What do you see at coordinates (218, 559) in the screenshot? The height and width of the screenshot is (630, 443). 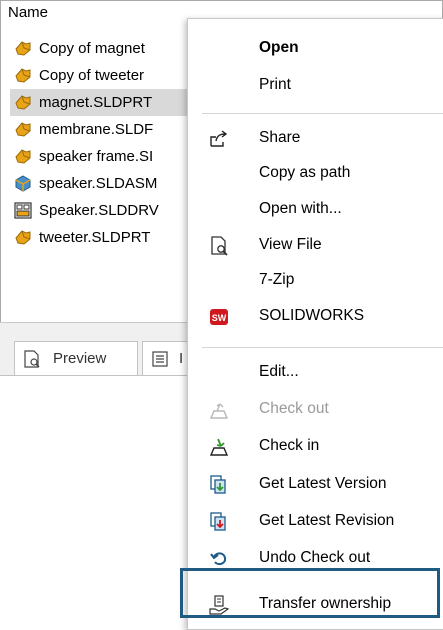 I see `undo-check-out-icon` at bounding box center [218, 559].